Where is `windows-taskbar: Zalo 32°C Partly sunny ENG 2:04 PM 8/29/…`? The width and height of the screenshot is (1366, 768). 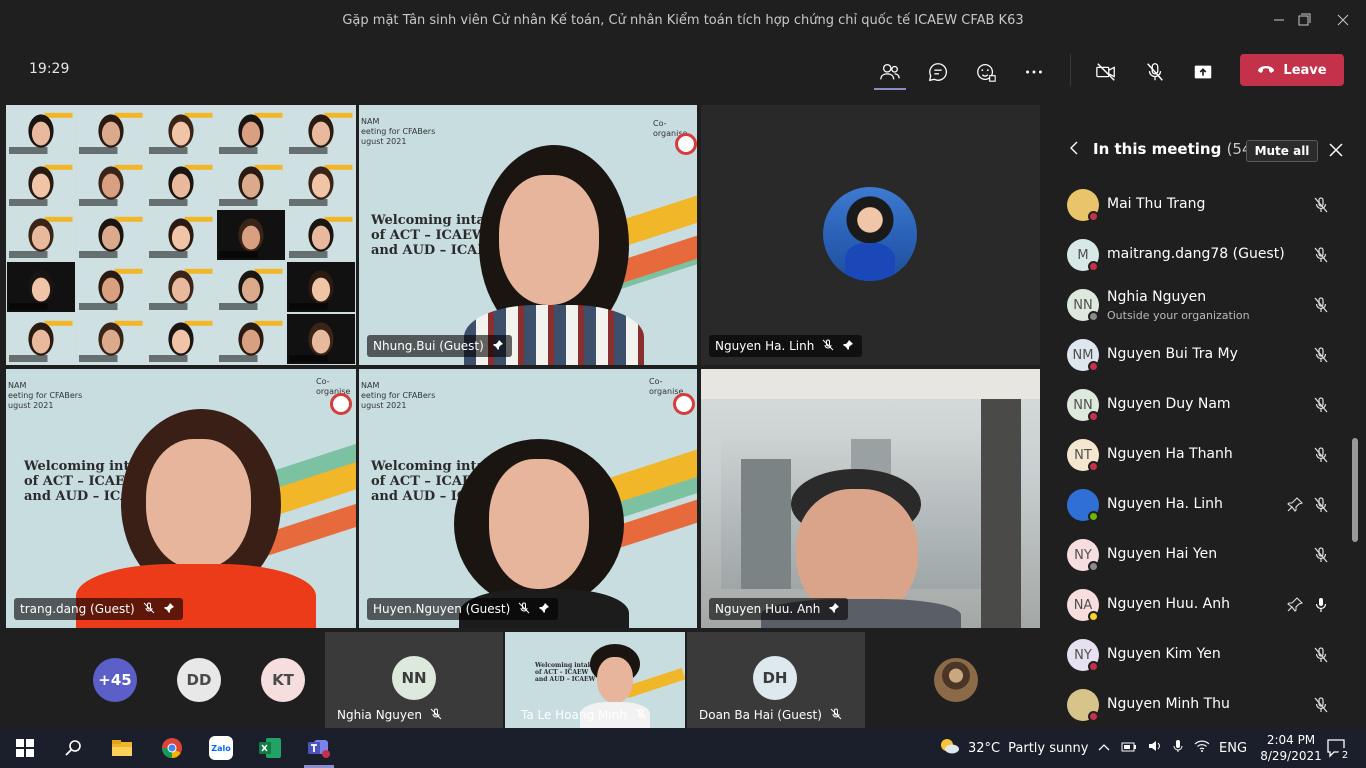
windows-taskbar: Zalo 32°C Partly sunny ENG 2:04 PM 8/29/… is located at coordinates (683, 748).